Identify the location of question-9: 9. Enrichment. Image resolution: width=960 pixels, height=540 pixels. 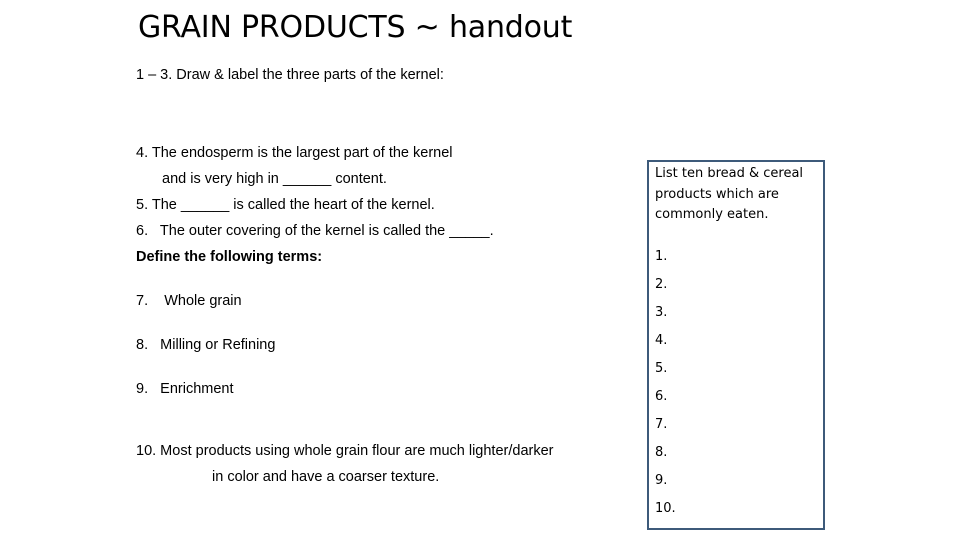
(185, 389).